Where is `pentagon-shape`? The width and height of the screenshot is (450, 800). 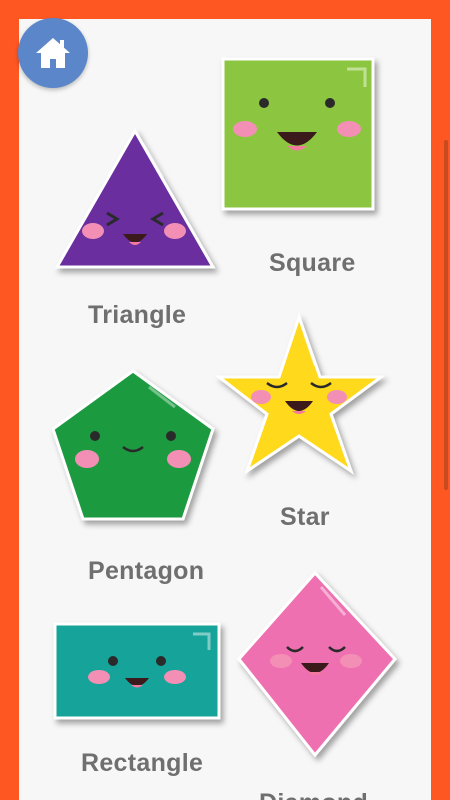 pentagon-shape is located at coordinates (133, 445).